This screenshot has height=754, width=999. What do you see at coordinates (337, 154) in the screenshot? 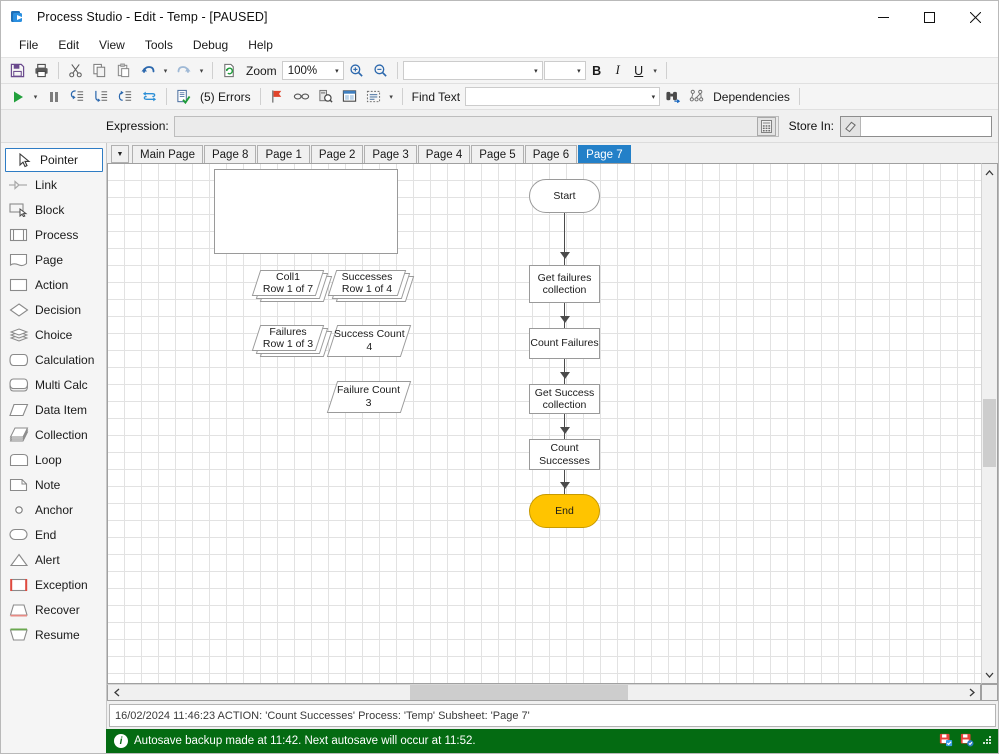
I see `tab-page-2: Page 2` at bounding box center [337, 154].